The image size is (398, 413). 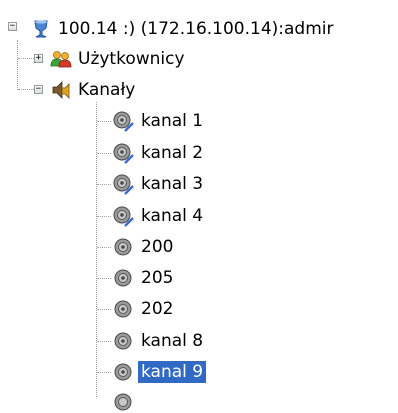 What do you see at coordinates (172, 153) in the screenshot?
I see `channel-item-label: kanal 2` at bounding box center [172, 153].